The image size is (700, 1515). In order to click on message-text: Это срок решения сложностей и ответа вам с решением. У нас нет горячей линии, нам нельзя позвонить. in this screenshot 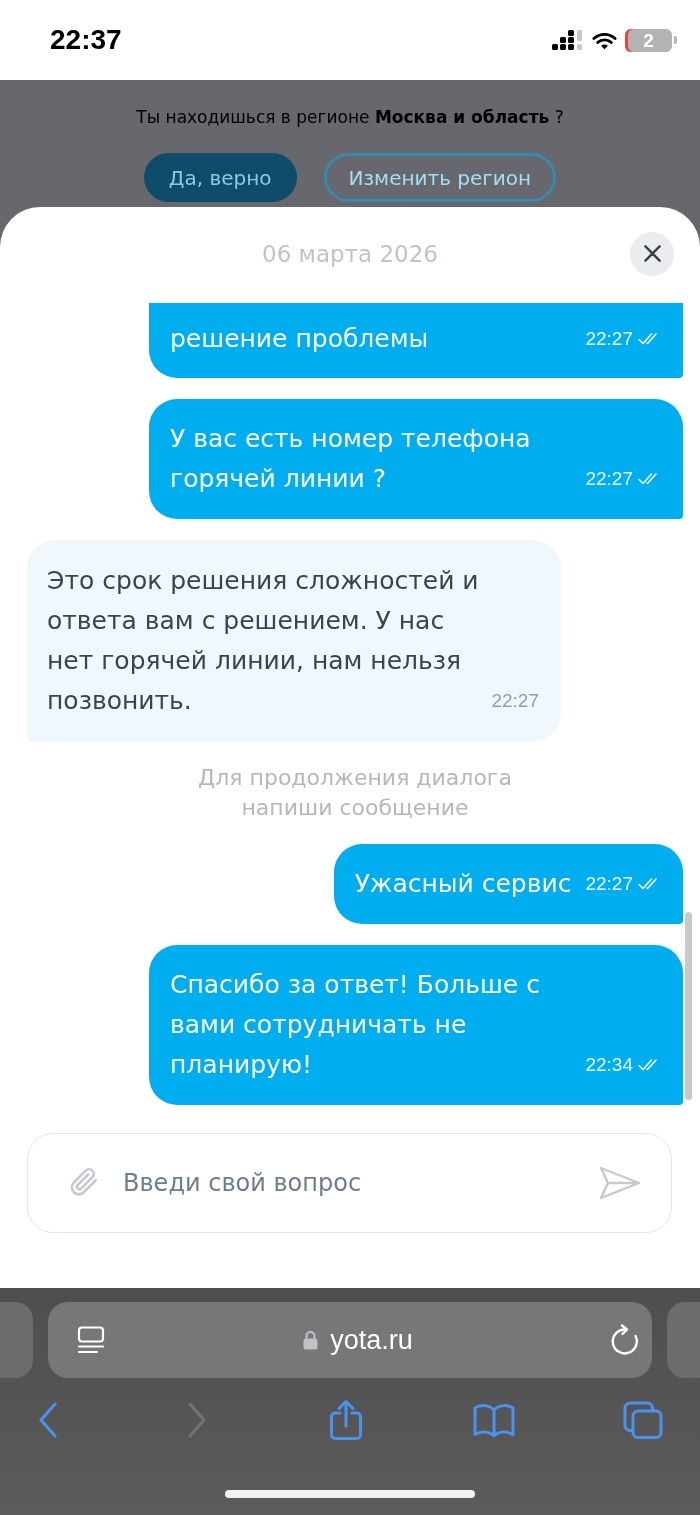, I will do `click(263, 641)`.